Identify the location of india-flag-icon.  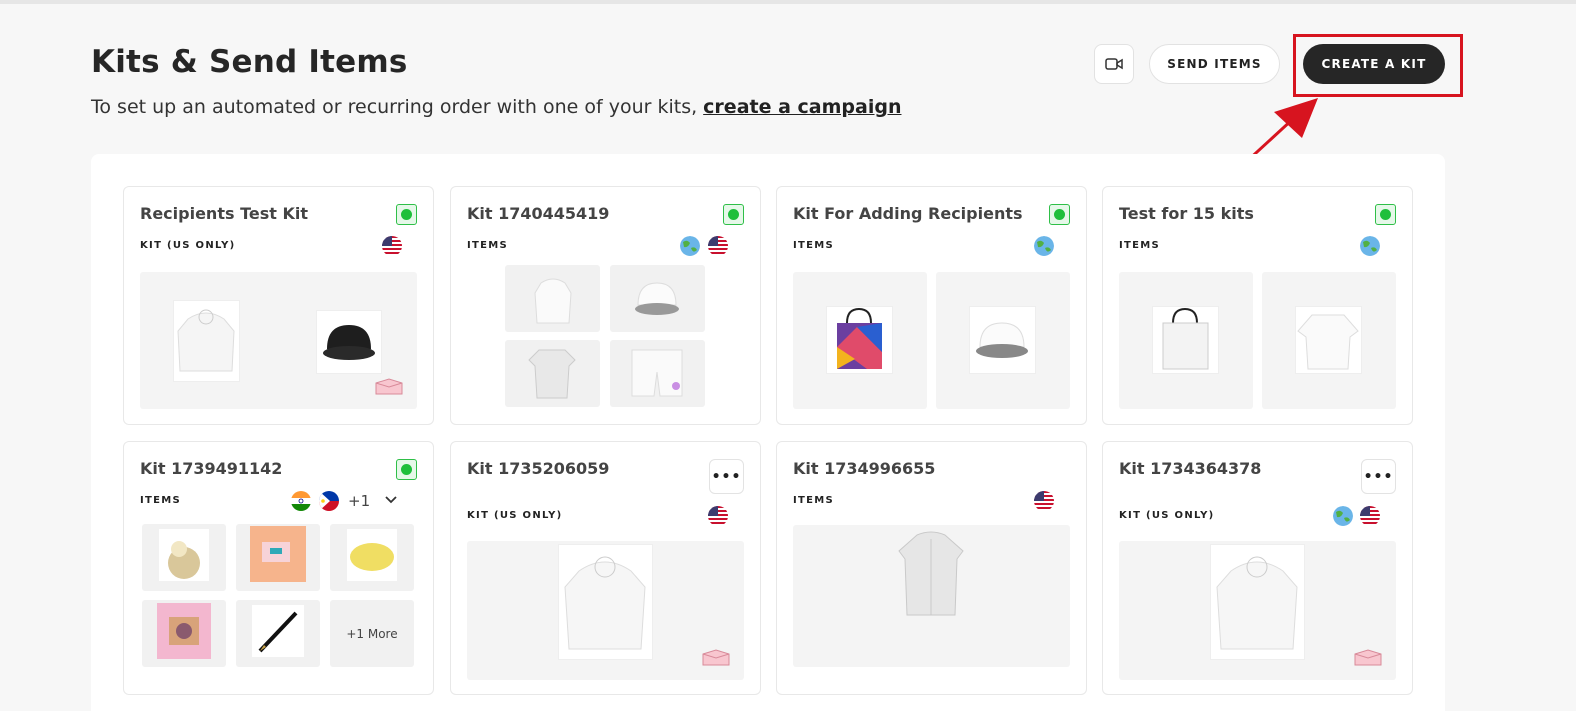
(301, 501).